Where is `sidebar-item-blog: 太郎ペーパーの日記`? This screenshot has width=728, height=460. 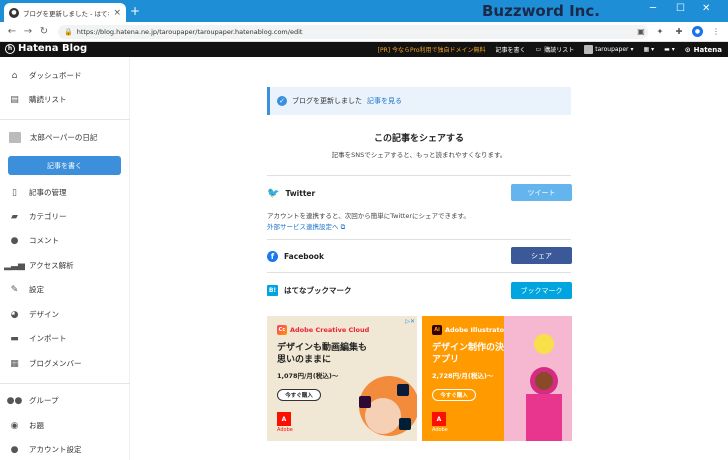 sidebar-item-blog: 太郎ペーパーの日記 is located at coordinates (53, 137).